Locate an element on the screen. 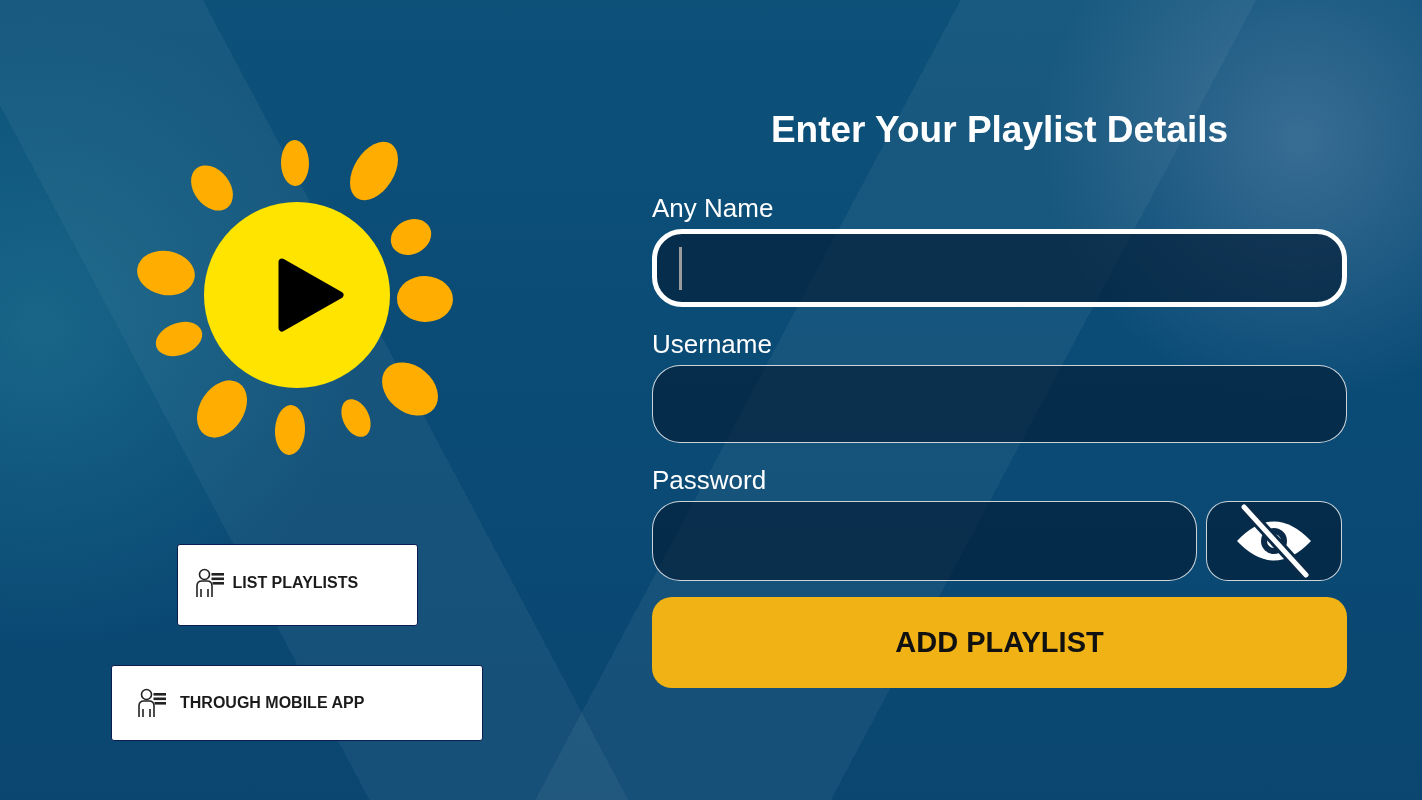 This screenshot has width=1422, height=800. field-label: Any Name is located at coordinates (713, 208).